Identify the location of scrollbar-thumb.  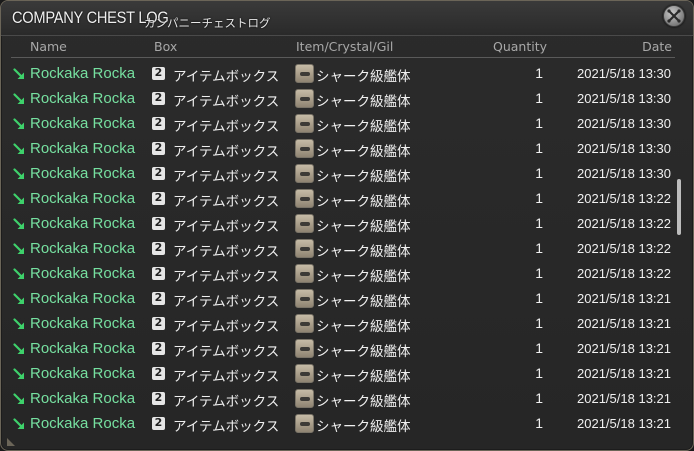
(679, 207).